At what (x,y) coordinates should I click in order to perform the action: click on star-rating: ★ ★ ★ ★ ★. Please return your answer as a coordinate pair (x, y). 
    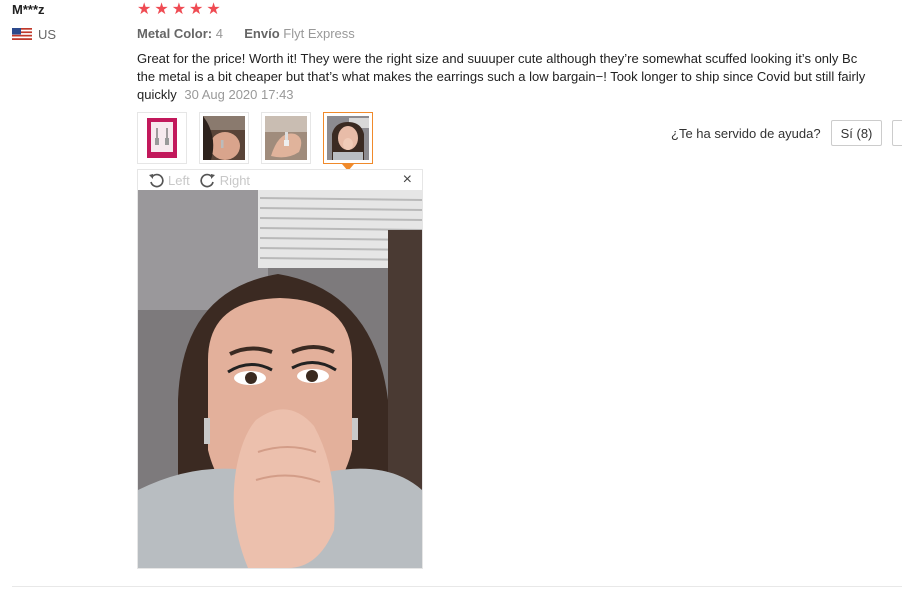
    Looking at the image, I should click on (179, 10).